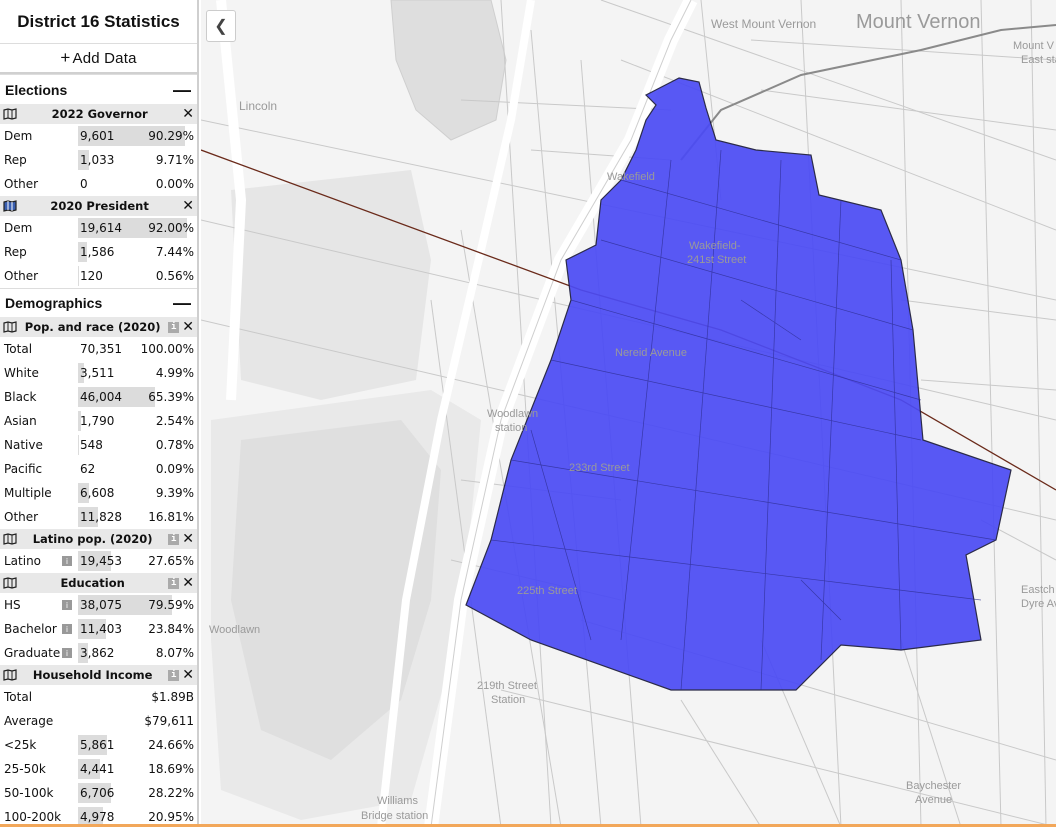 Image resolution: width=1056 pixels, height=827 pixels. I want to click on stat-label: Pacific, so click(23, 469).